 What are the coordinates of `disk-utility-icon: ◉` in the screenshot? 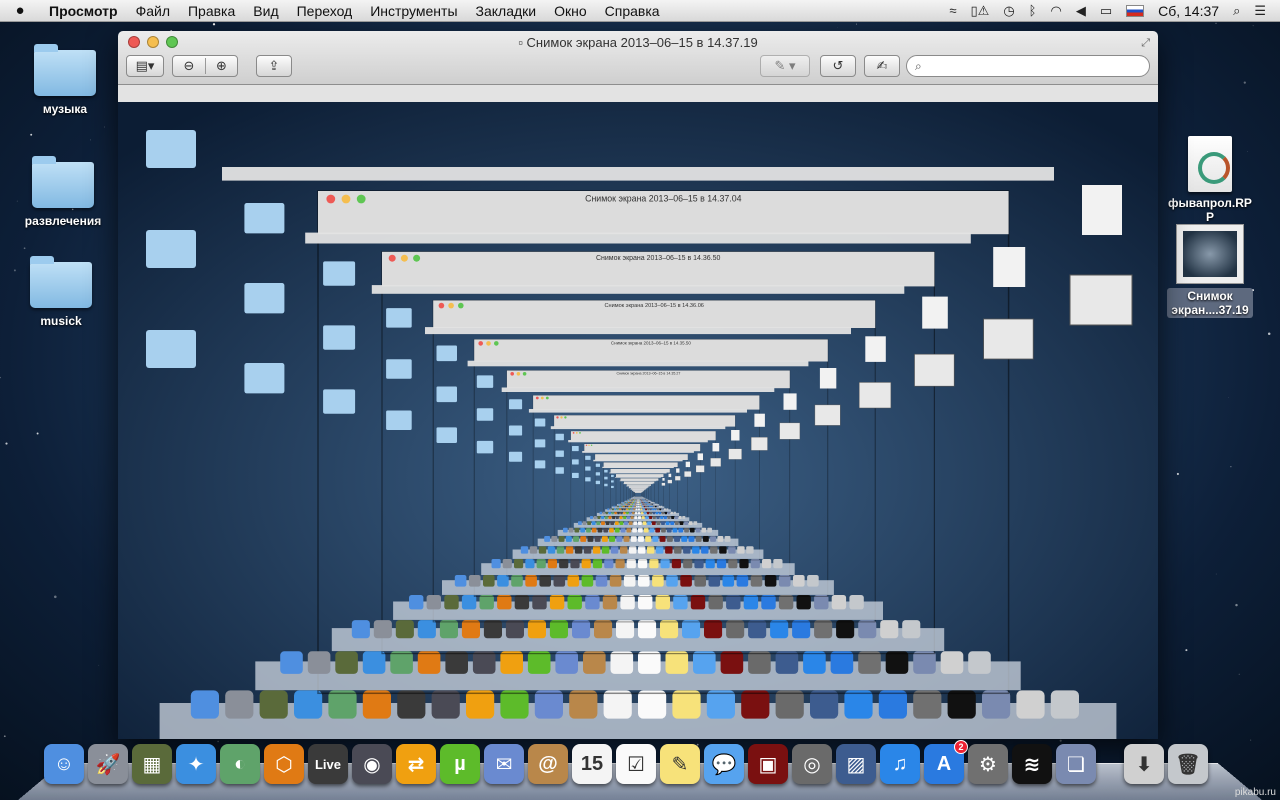 It's located at (372, 764).